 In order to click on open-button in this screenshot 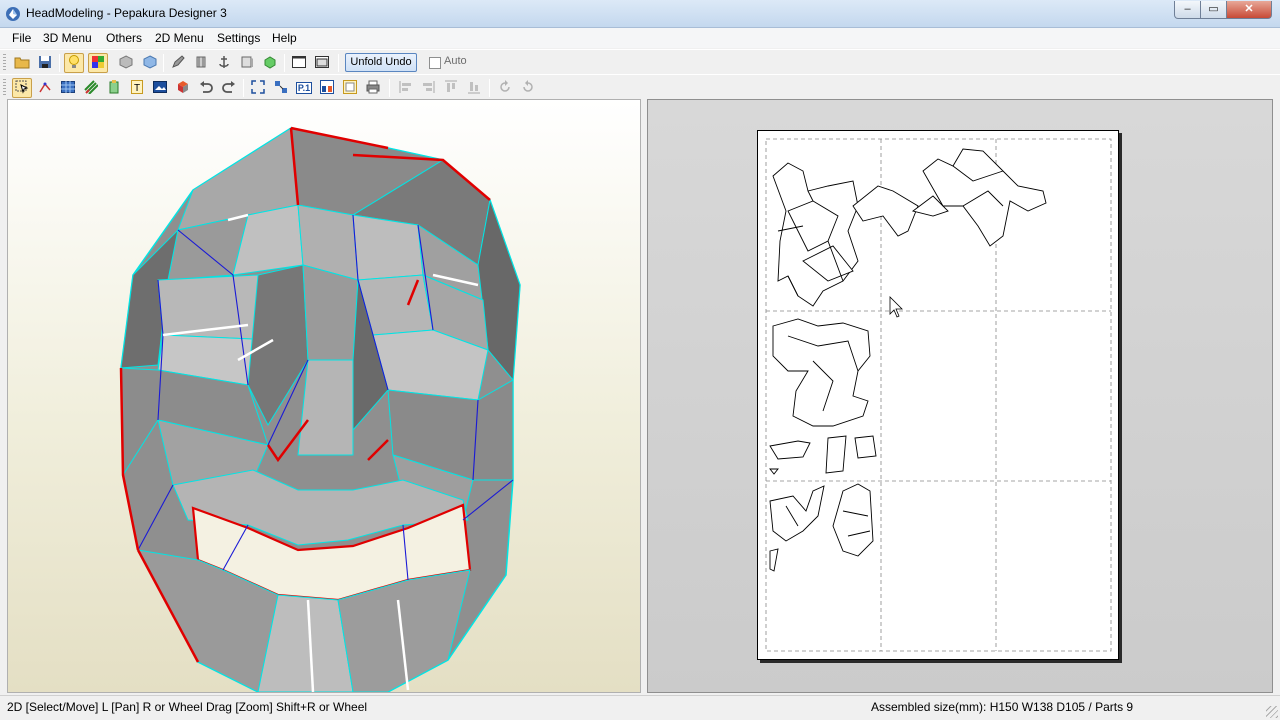, I will do `click(22, 63)`.